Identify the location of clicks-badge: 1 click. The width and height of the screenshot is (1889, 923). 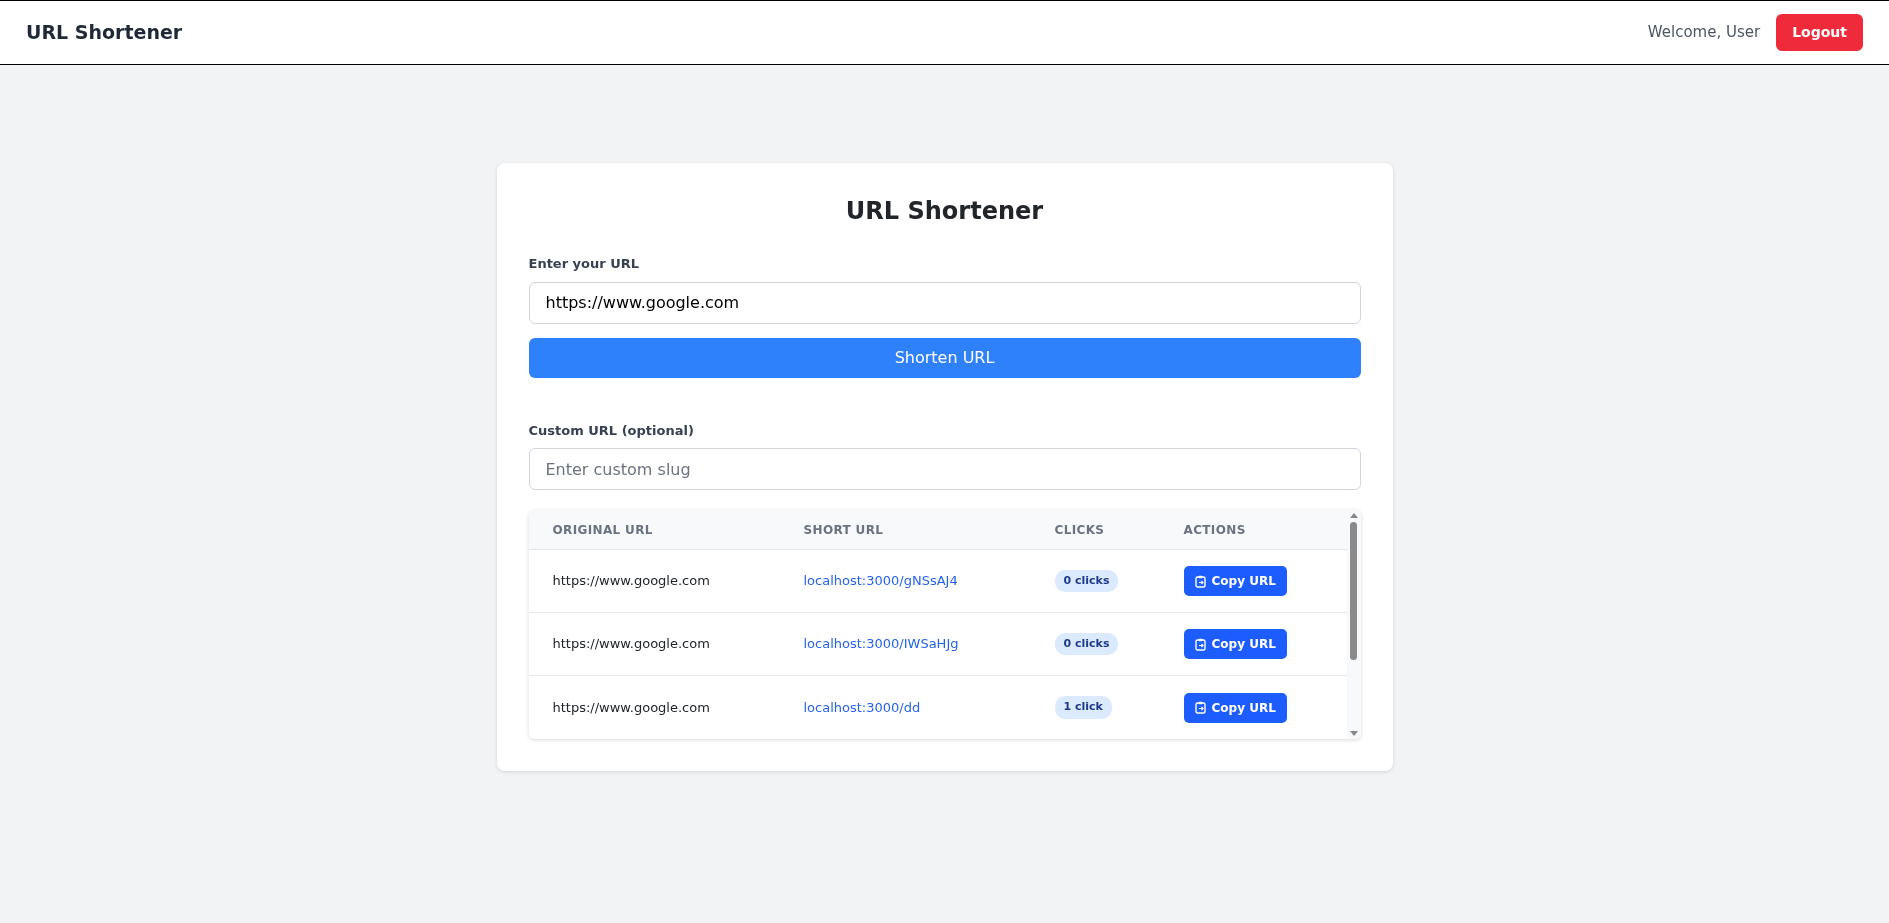
(1083, 707).